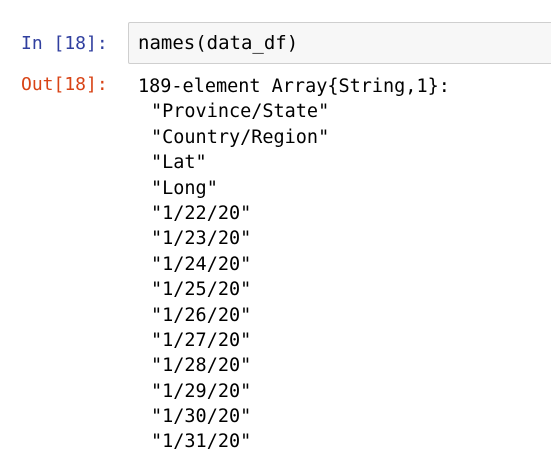  What do you see at coordinates (201, 290) in the screenshot?
I see `output-item: "1/25/20"` at bounding box center [201, 290].